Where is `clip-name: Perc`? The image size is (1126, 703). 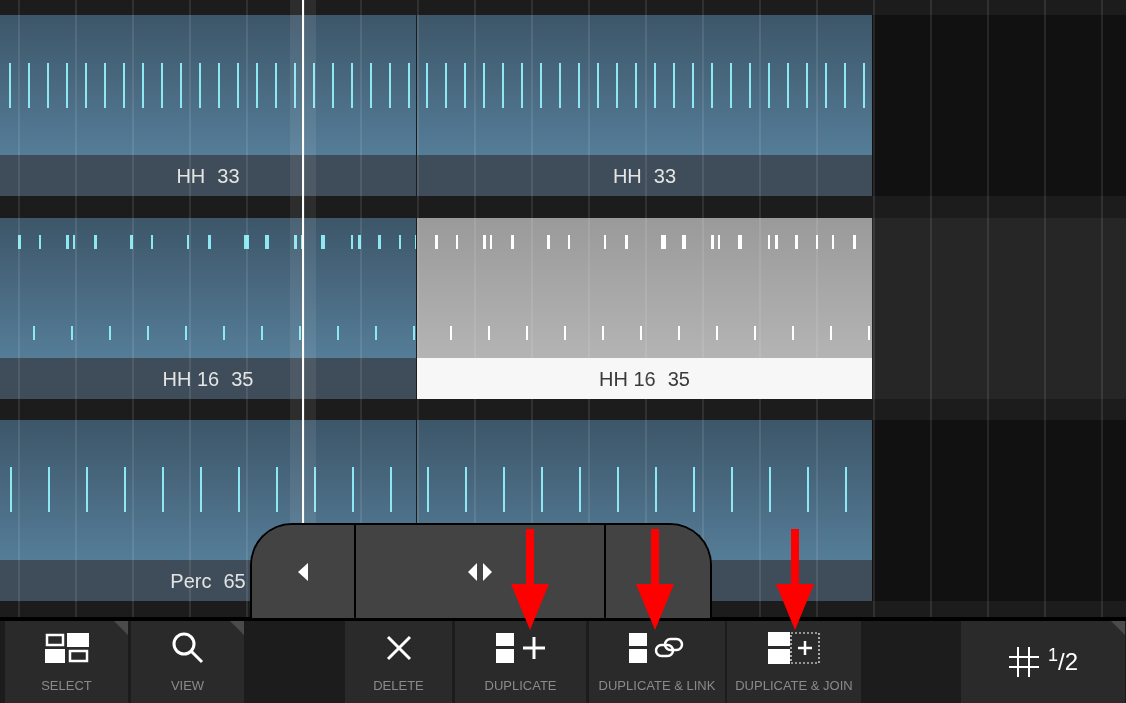
clip-name: Perc is located at coordinates (191, 581).